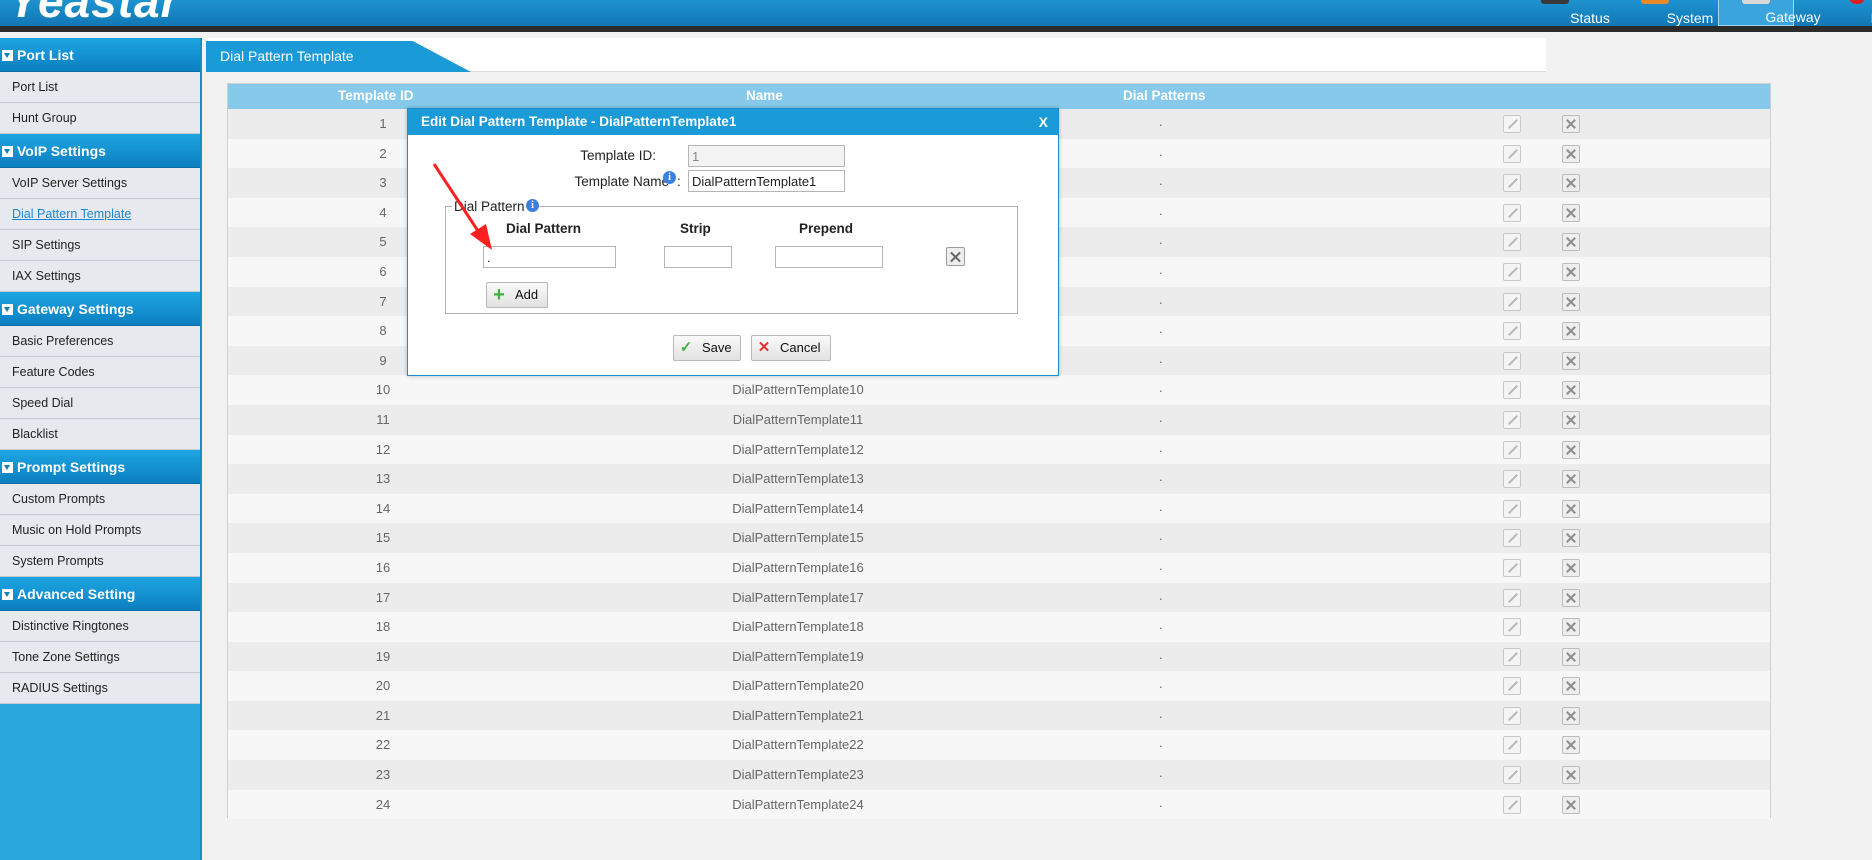  I want to click on template-name-field, so click(766, 181).